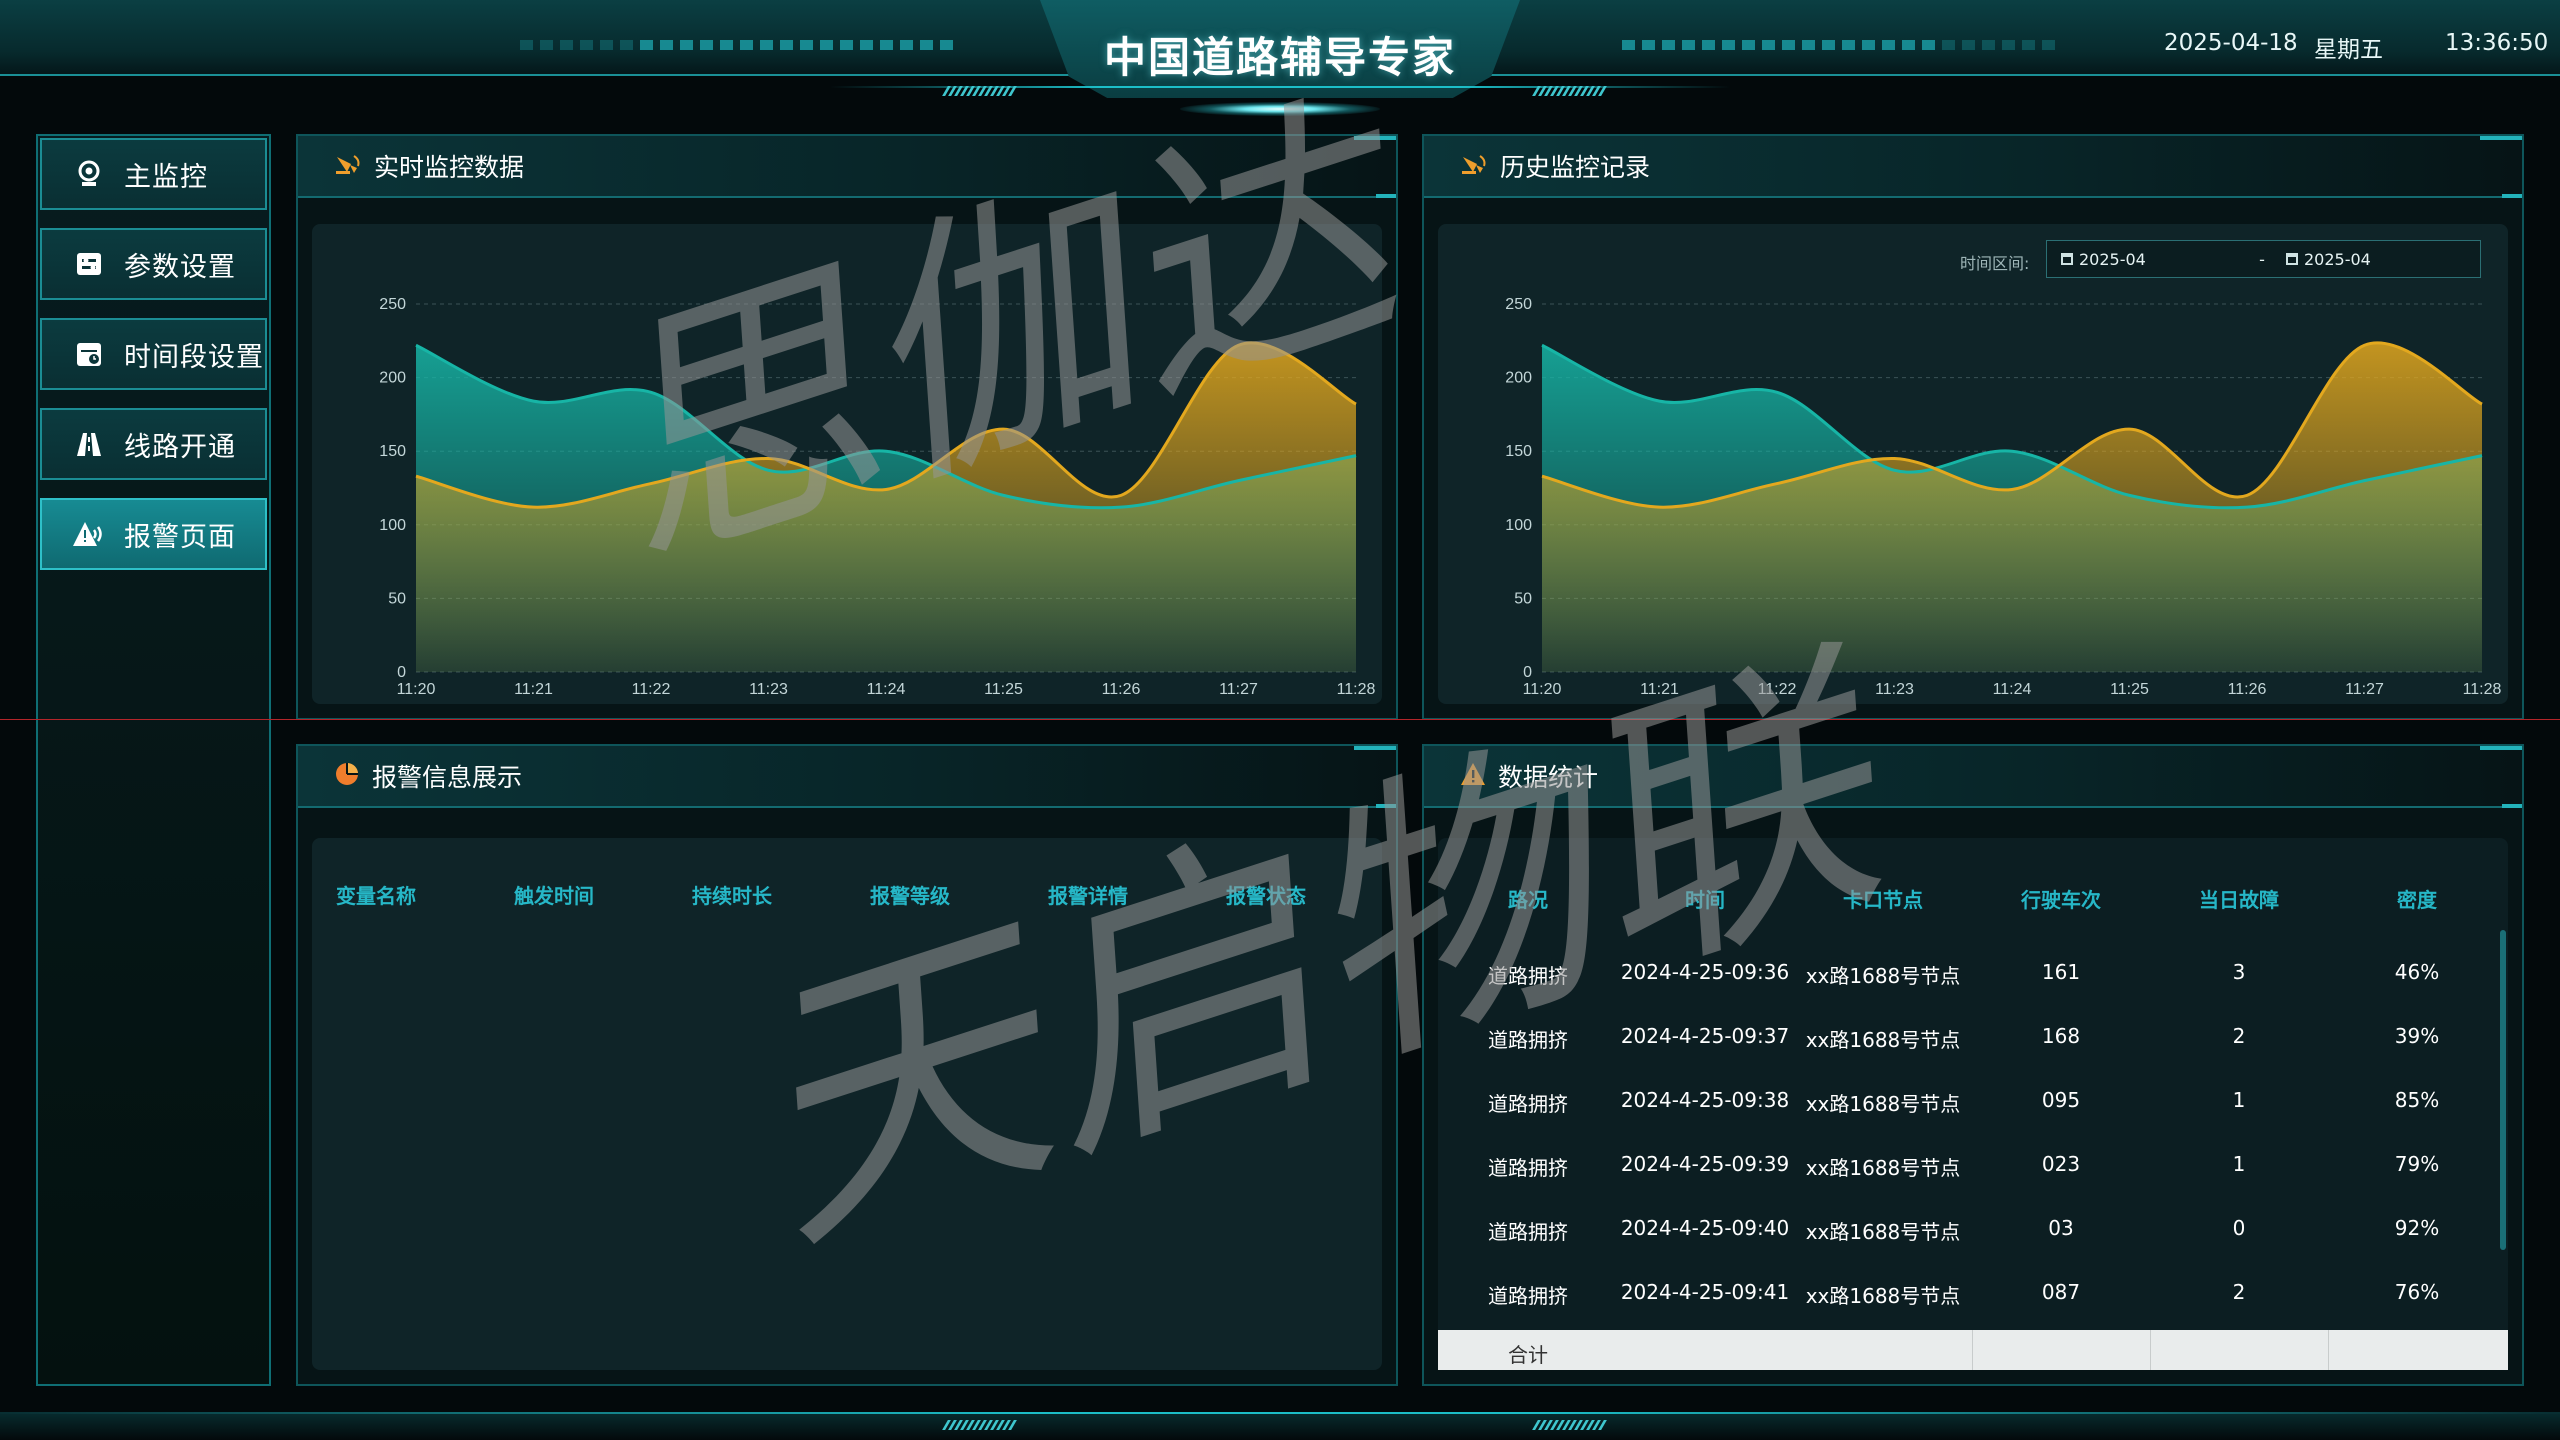 The width and height of the screenshot is (2560, 1440). I want to click on alarm-column-header: 报警详情, so click(1088, 896).